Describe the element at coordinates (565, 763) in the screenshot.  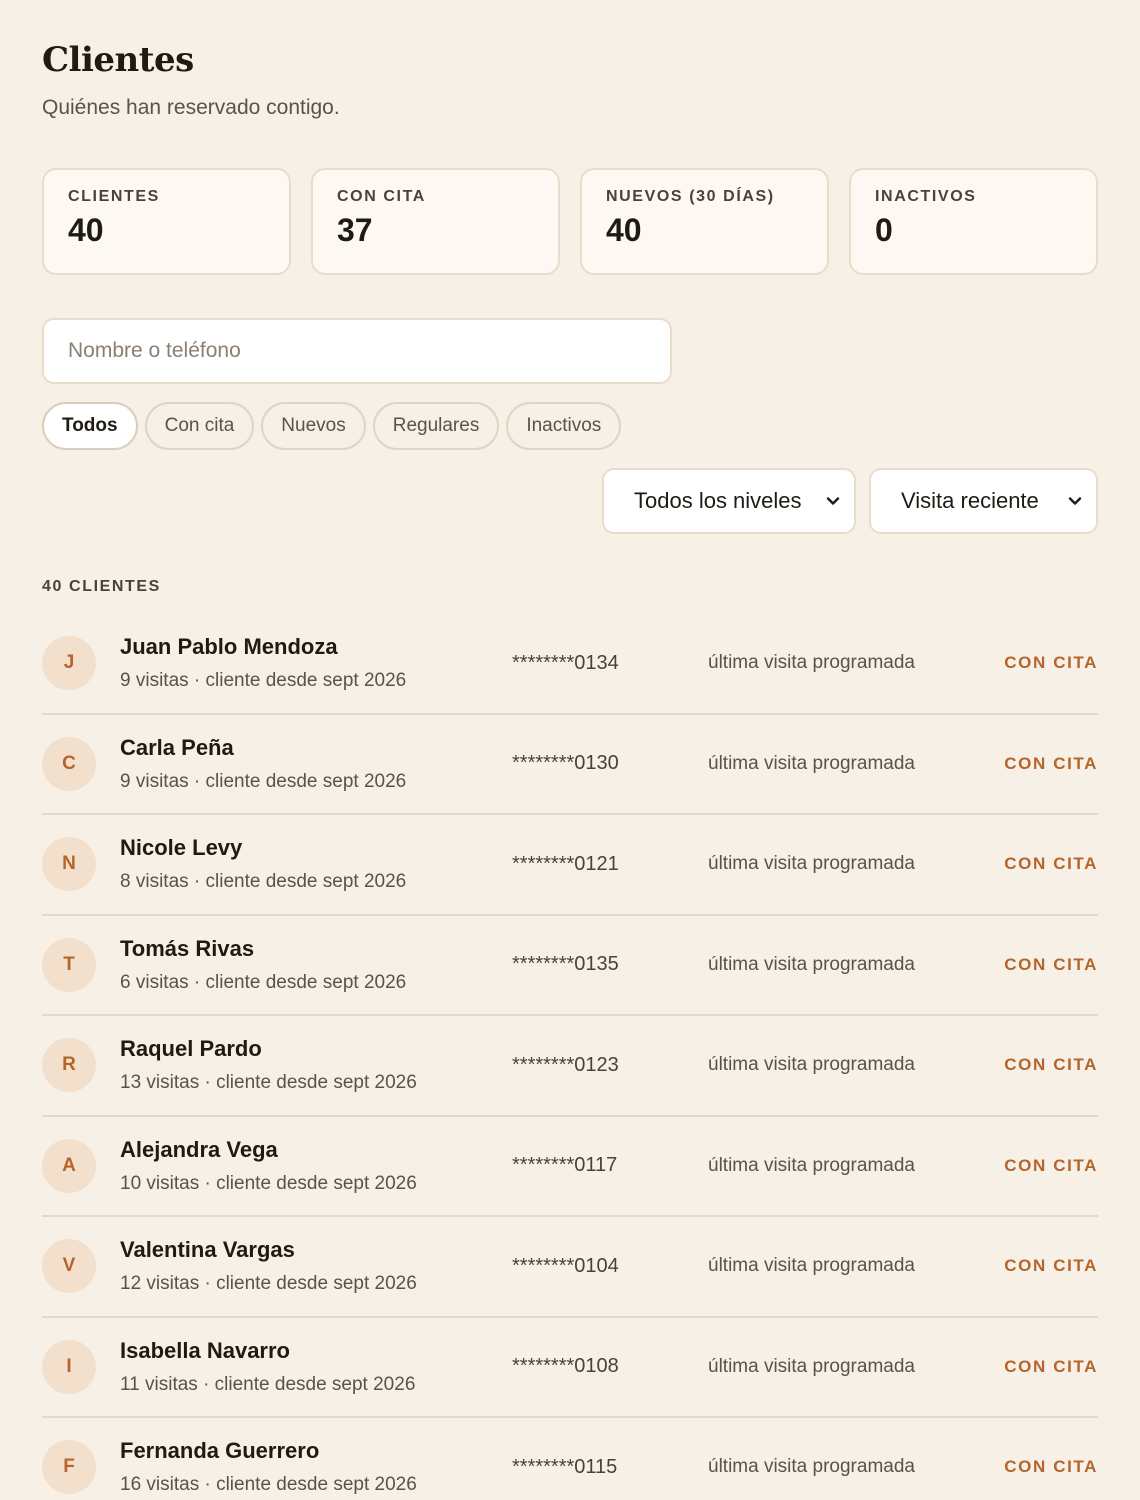
I see `client-phone: ********0130` at that location.